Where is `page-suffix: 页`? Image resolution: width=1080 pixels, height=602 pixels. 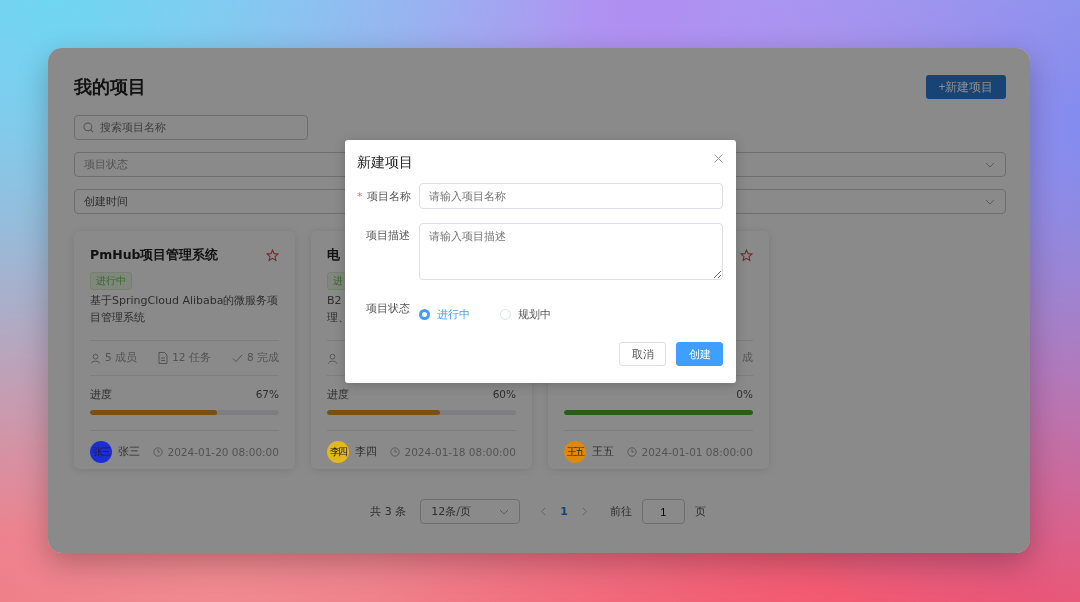
page-suffix: 页 is located at coordinates (700, 511).